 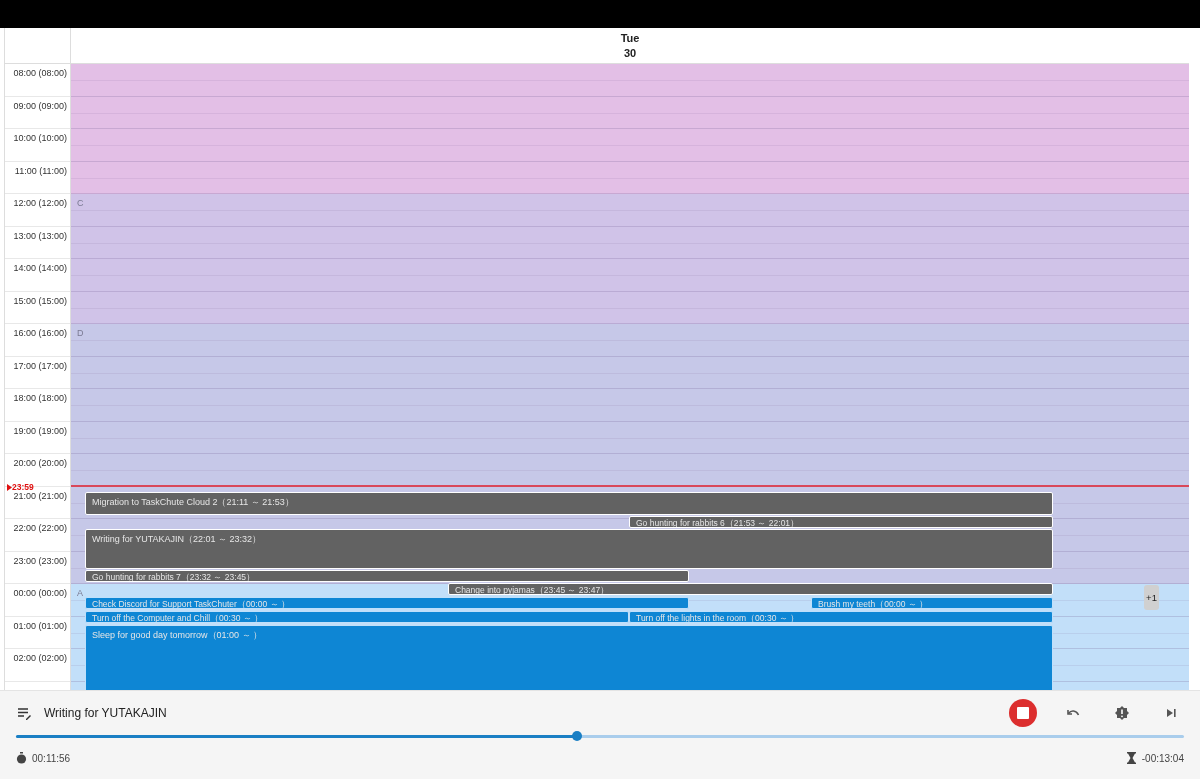 What do you see at coordinates (841, 617) in the screenshot?
I see `task-block: Turn off the lights in the room（00:30 ～ ）` at bounding box center [841, 617].